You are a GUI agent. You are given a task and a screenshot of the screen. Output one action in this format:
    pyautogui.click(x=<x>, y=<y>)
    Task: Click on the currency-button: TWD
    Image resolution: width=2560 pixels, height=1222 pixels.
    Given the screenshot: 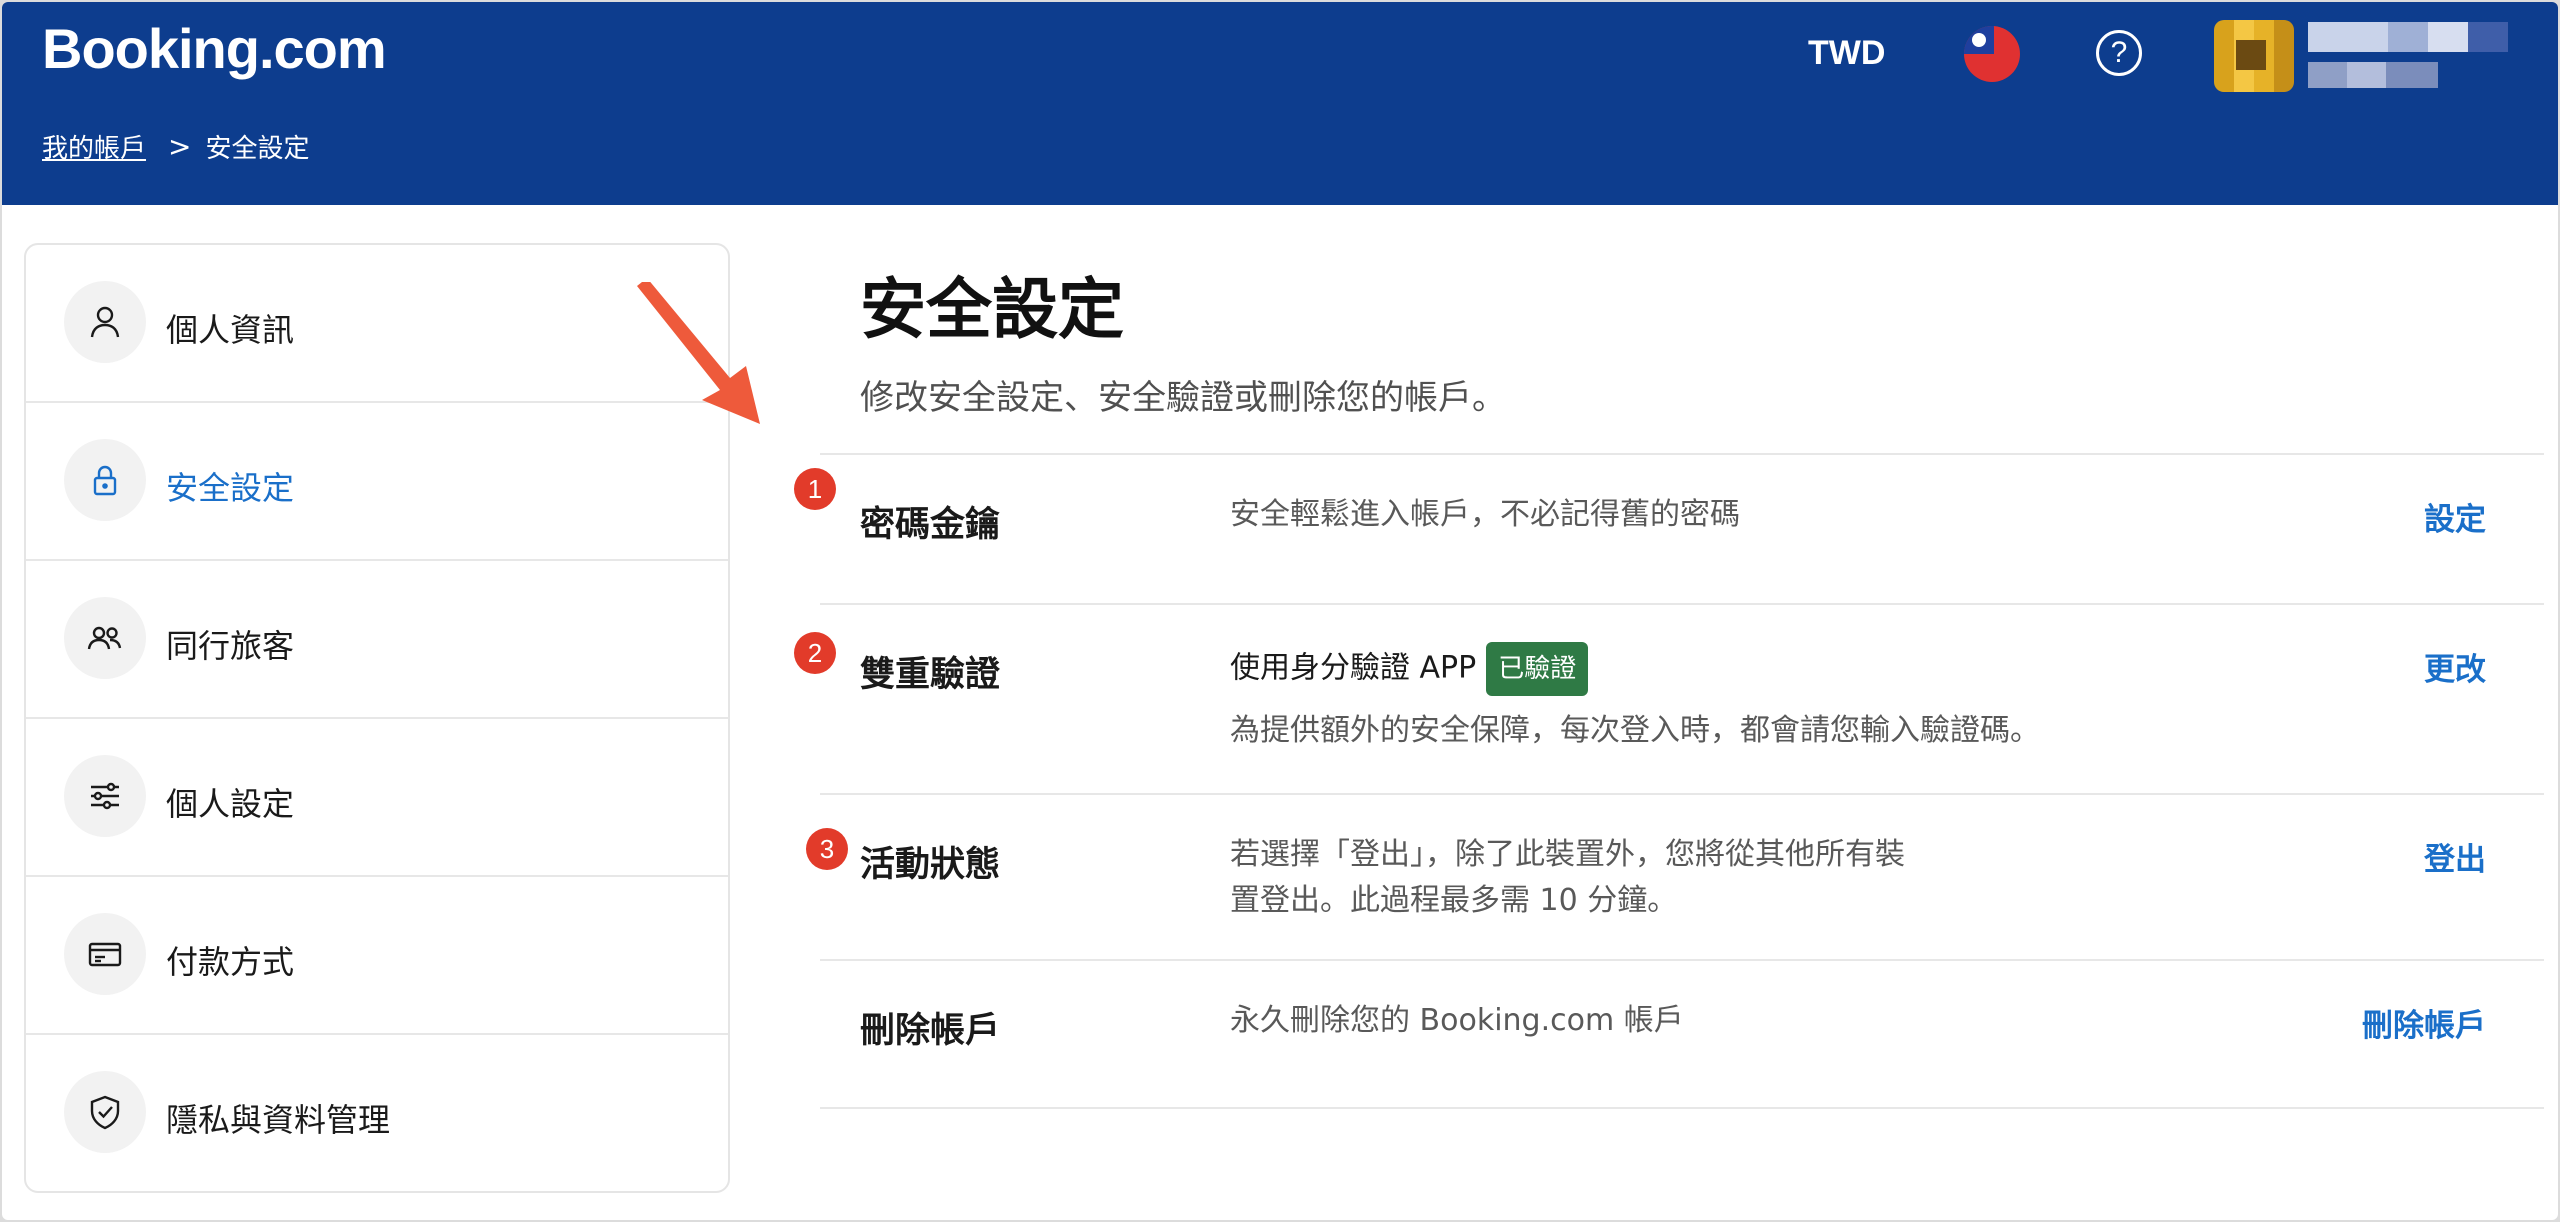 What is the action you would take?
    pyautogui.click(x=1846, y=53)
    